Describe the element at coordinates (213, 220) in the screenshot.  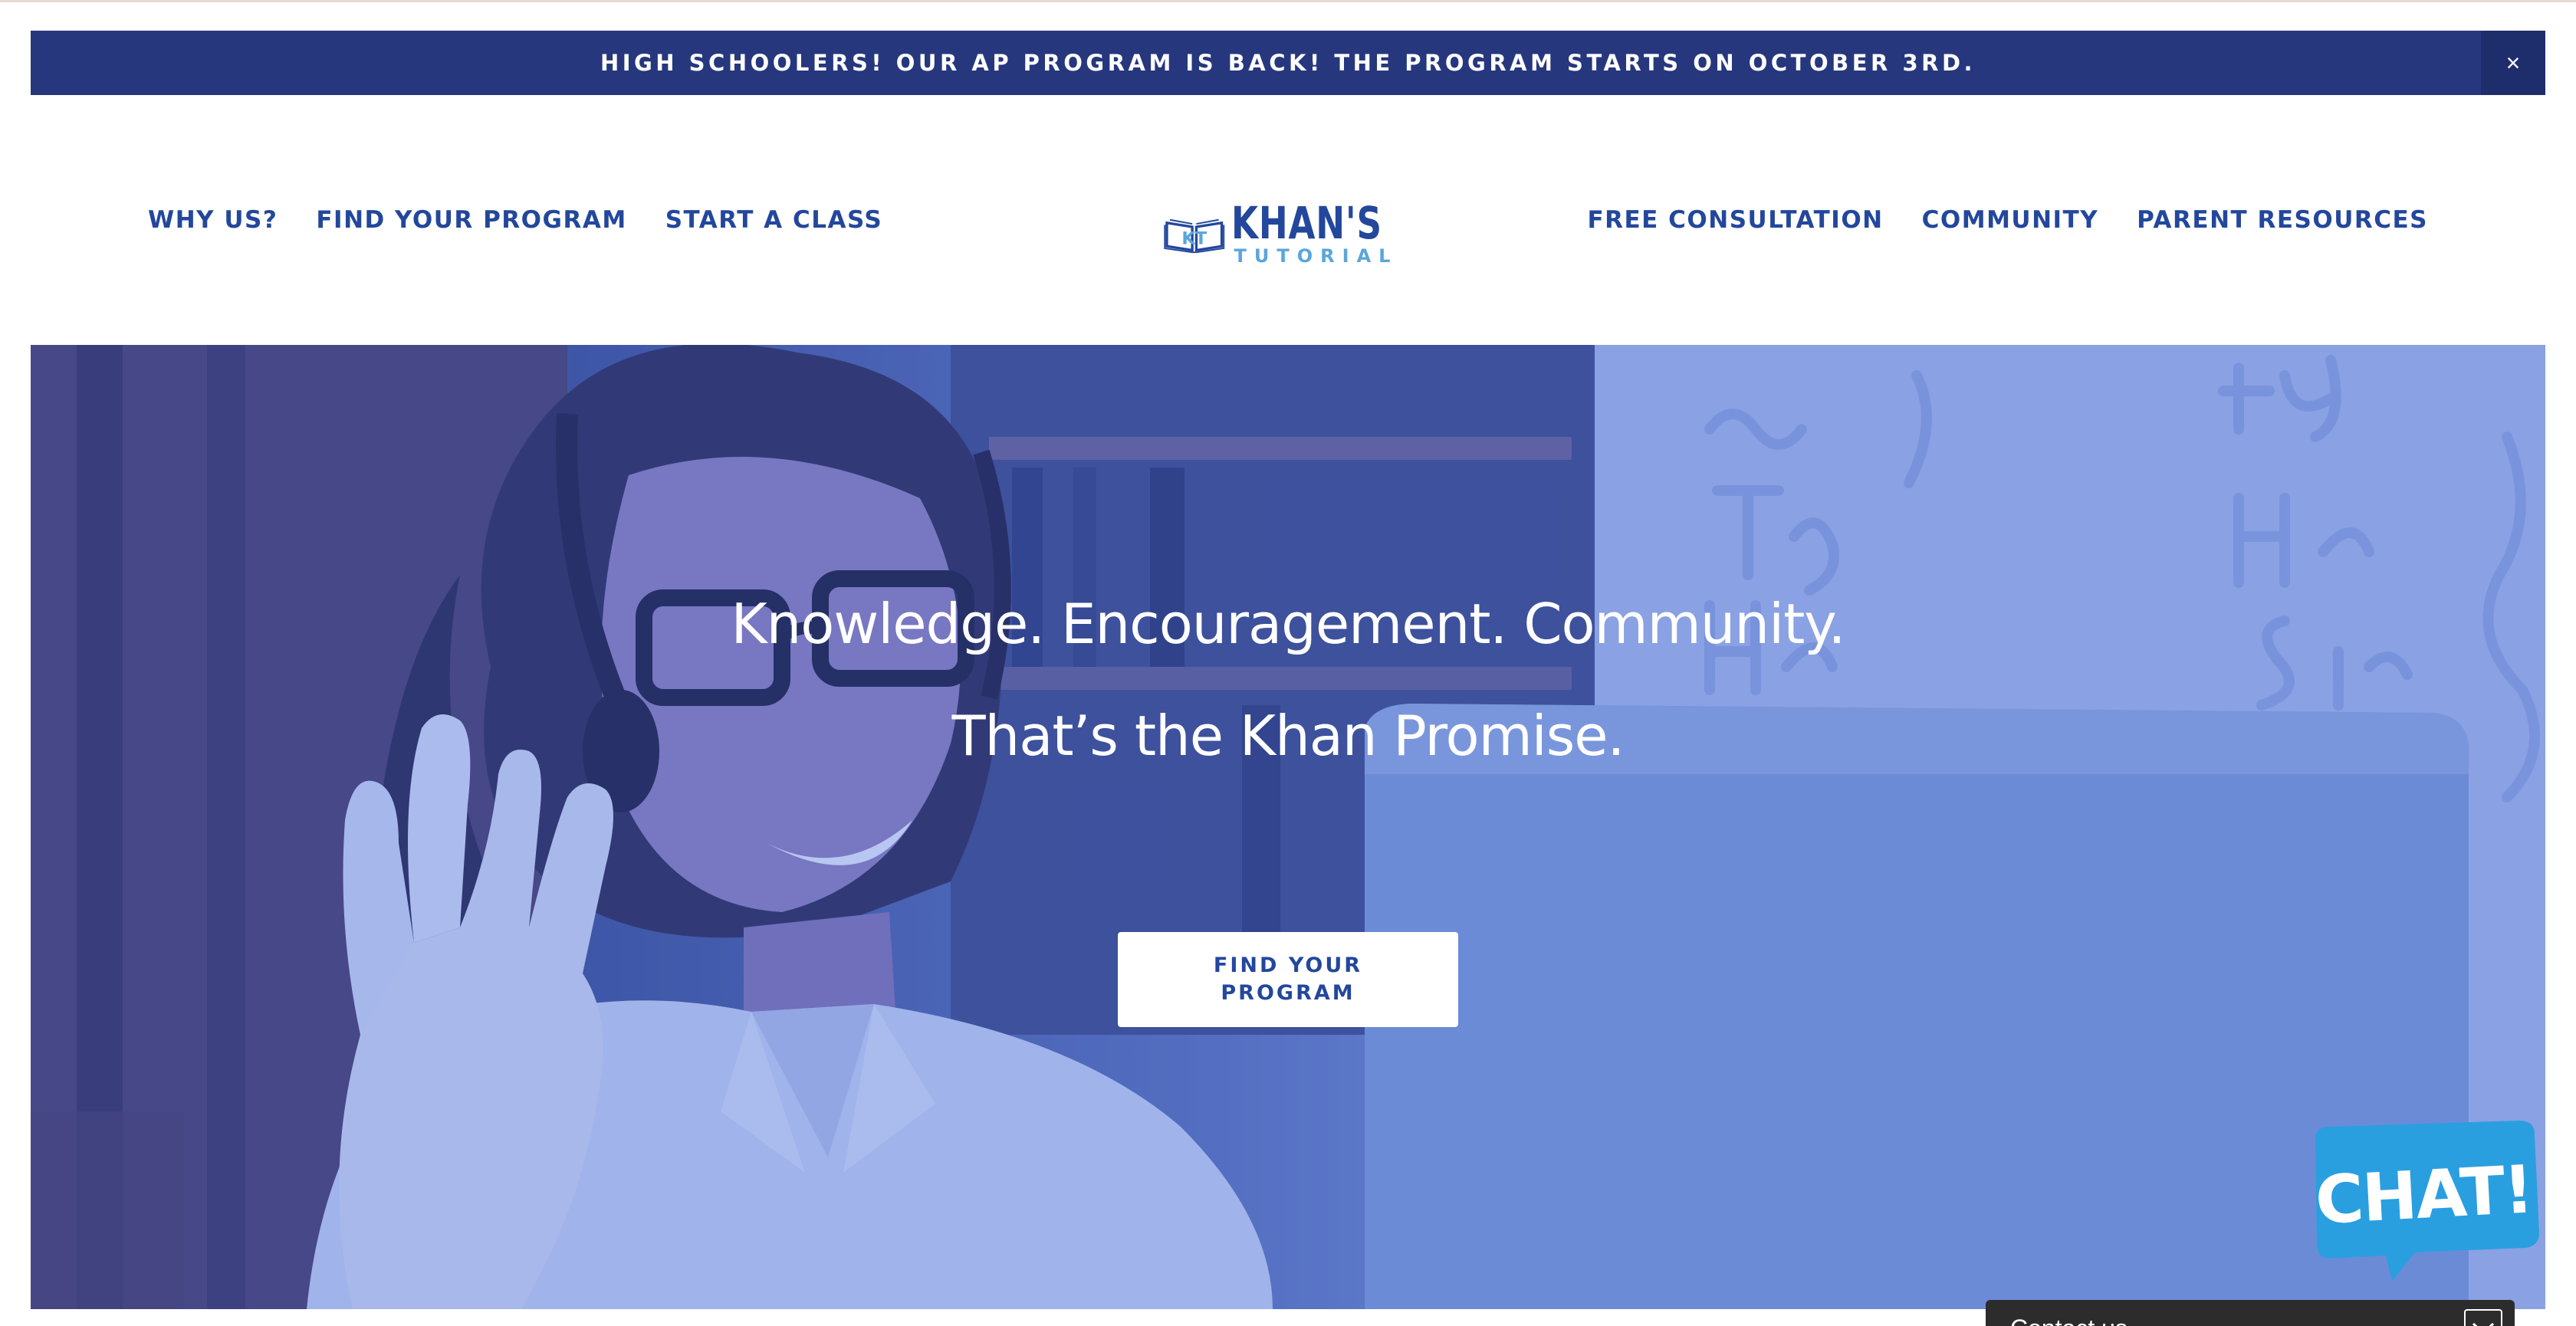
I see `nav-link-why-us: WHY US?` at that location.